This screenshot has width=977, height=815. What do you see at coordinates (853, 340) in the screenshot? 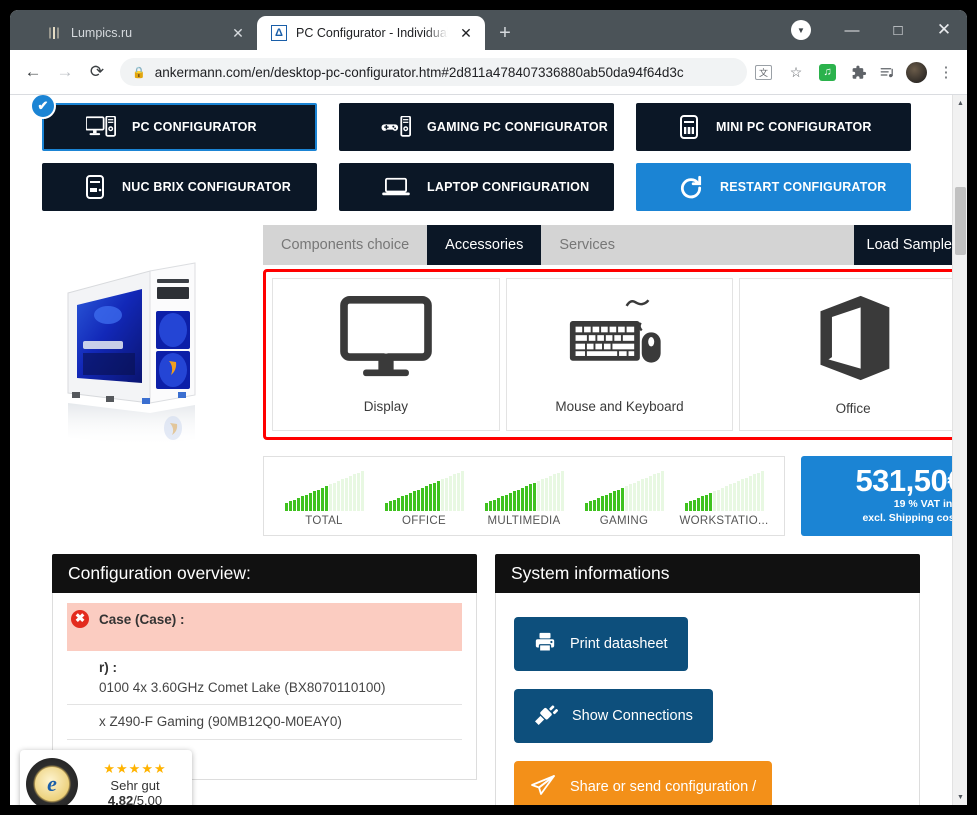
I see `office-logo-icon` at bounding box center [853, 340].